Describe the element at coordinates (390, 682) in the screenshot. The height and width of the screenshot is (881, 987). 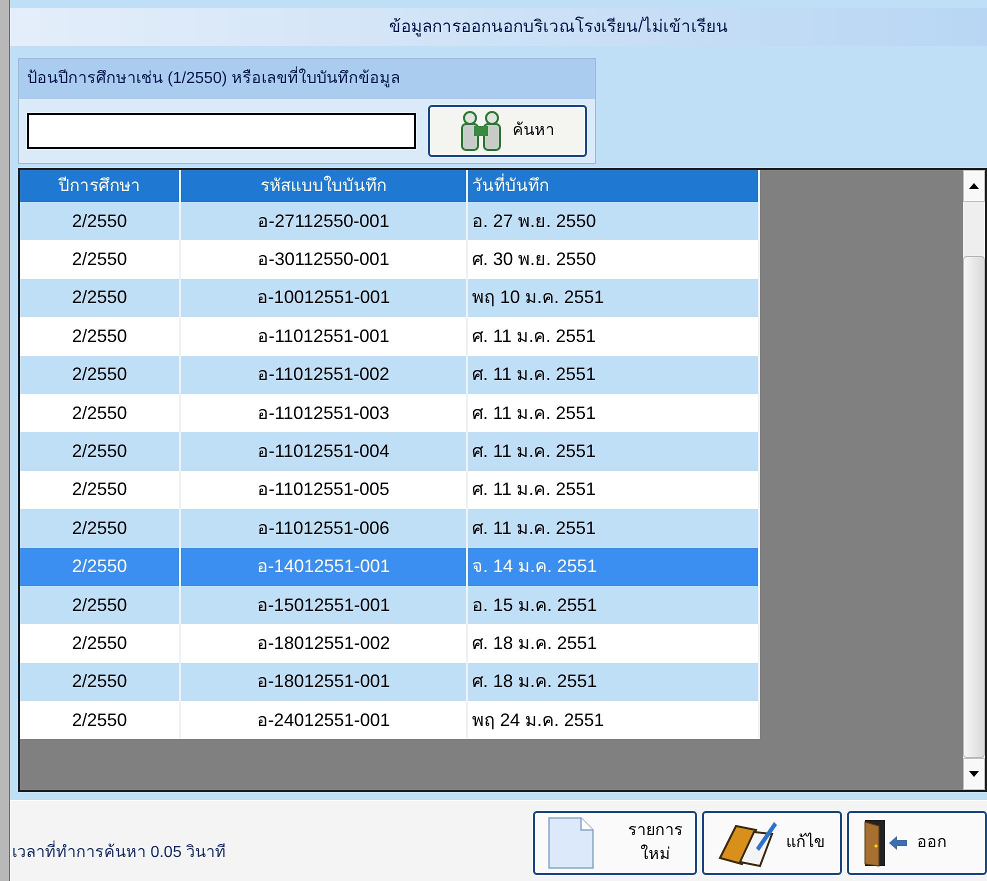
I see `table-row: 2/2550 อ-18012551-001 ศ. 18 ม.ค. 2551` at that location.